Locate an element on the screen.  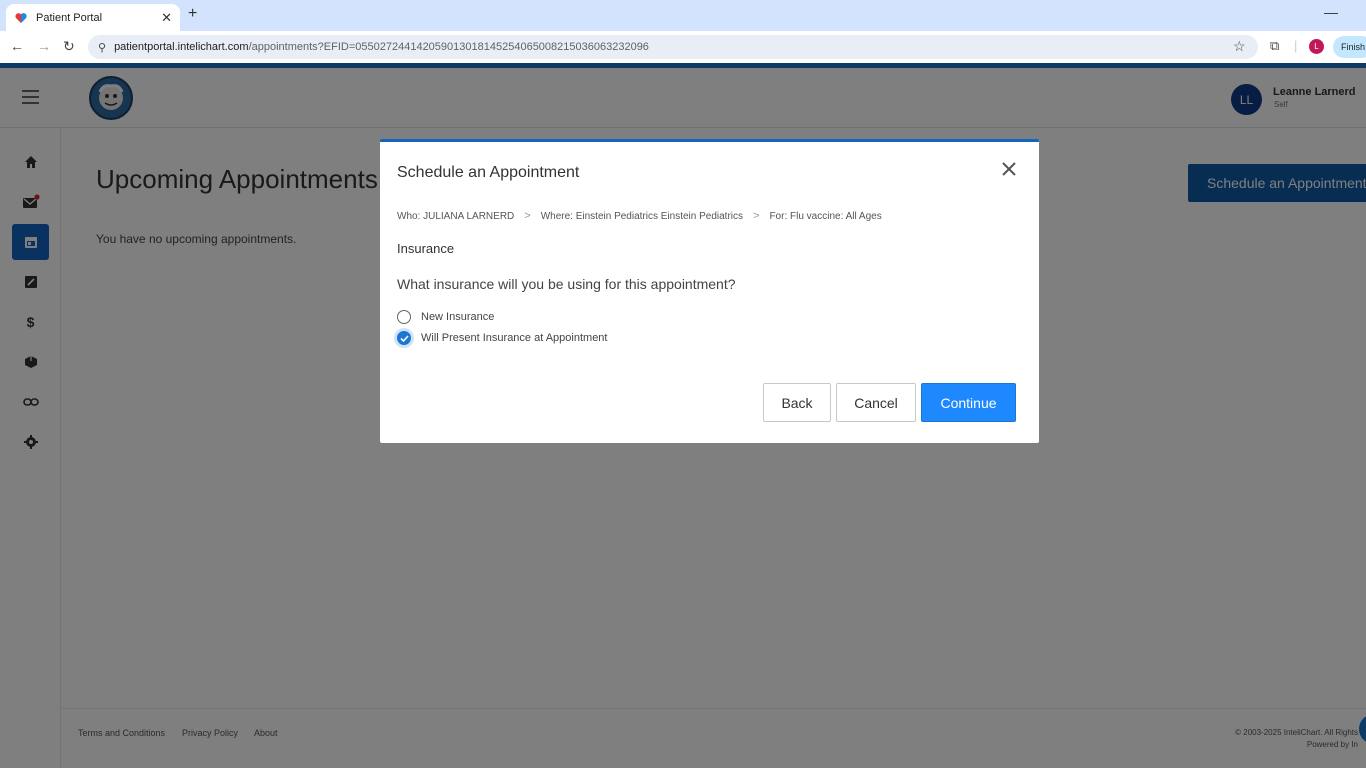
site-settings-icon: ⚲ is located at coordinates (102, 47).